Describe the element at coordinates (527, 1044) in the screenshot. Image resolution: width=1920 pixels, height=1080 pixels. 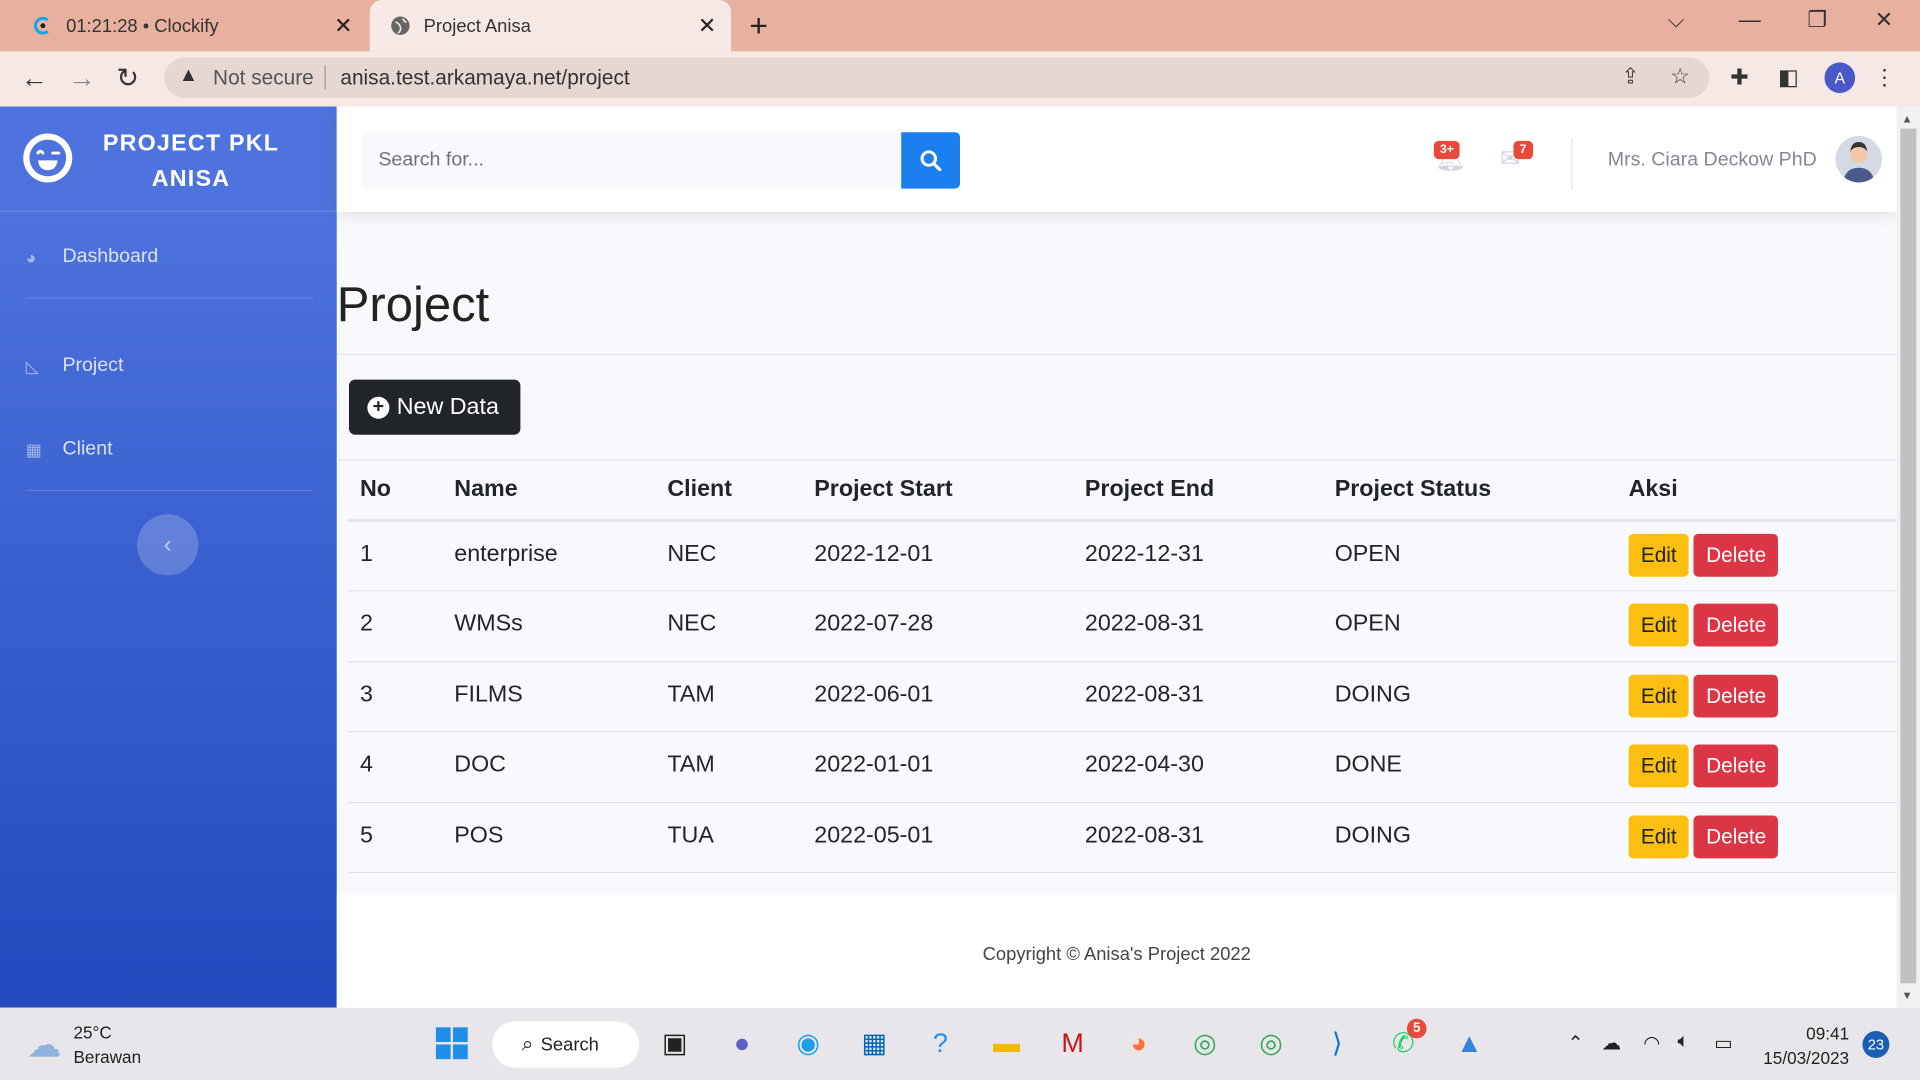
I see `search-icon: ⌕` at that location.